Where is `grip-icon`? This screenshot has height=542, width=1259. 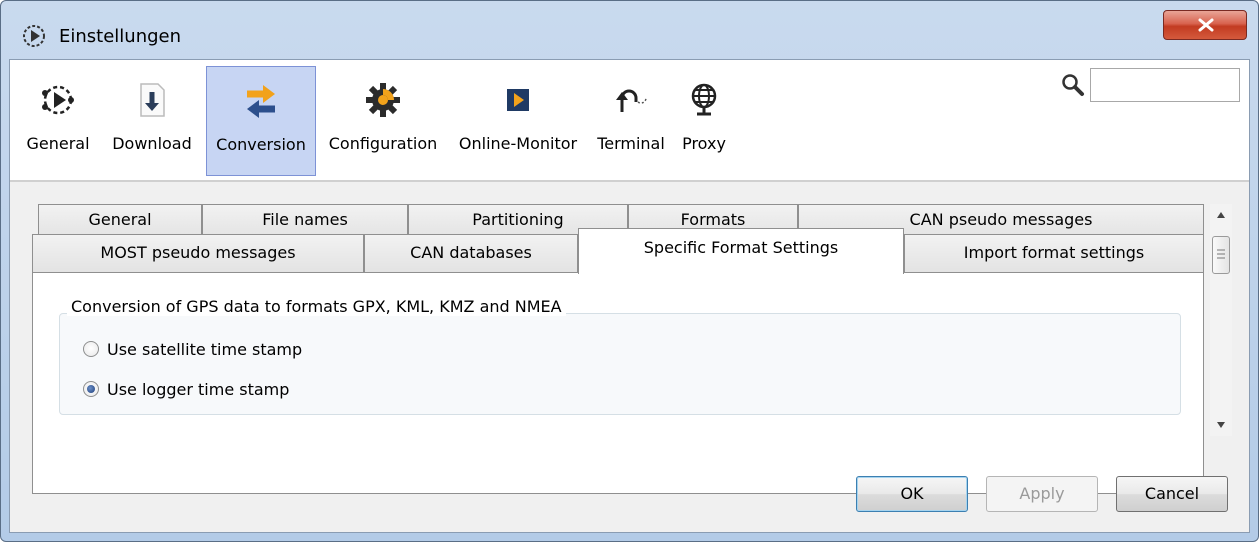
grip-icon is located at coordinates (1221, 254).